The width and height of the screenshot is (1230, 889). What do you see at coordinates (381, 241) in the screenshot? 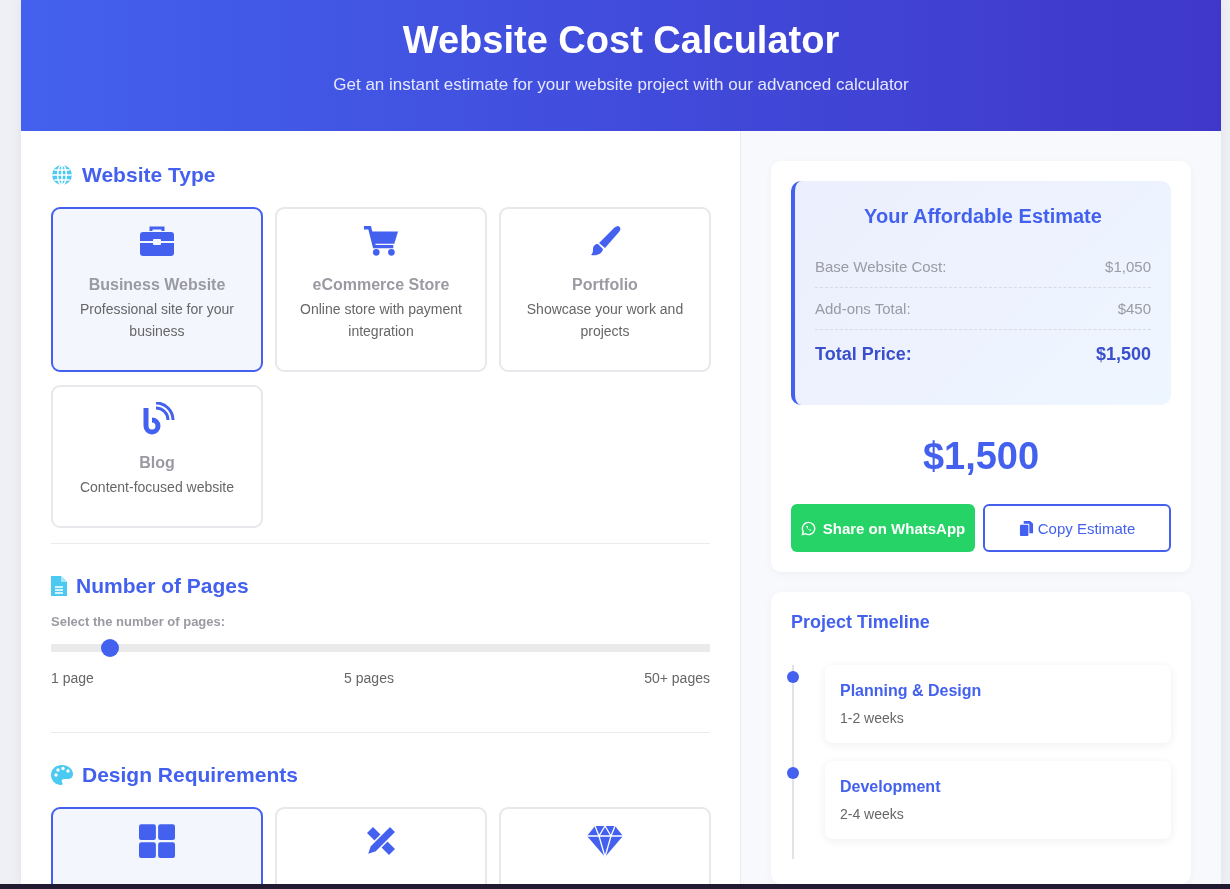
I see `shopping-cart-icon` at bounding box center [381, 241].